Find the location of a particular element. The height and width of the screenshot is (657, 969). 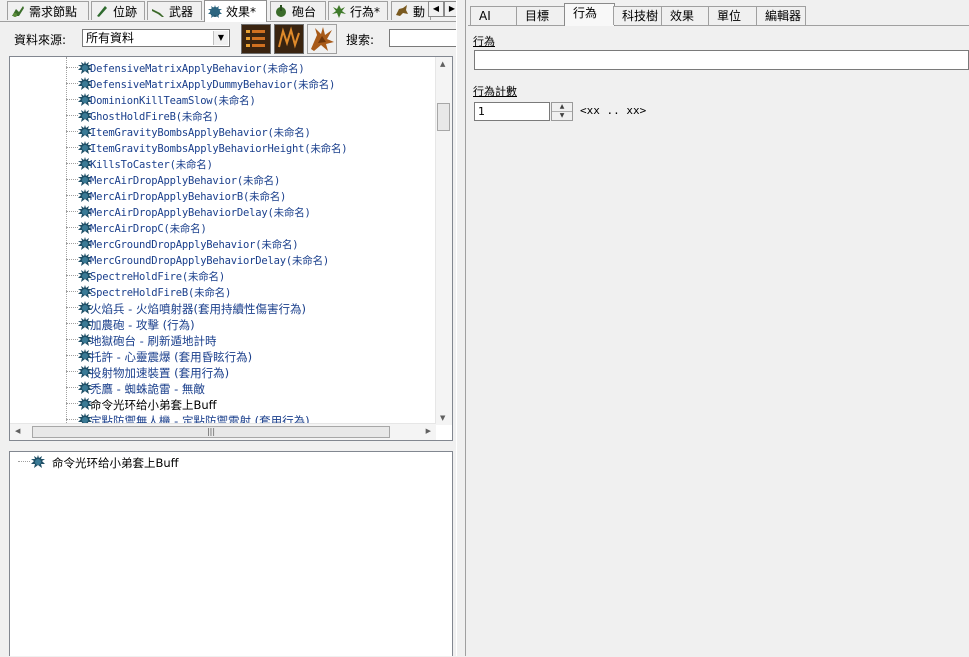

tree-item: DominionKillTeamSlow(未命名) is located at coordinates (223, 100).